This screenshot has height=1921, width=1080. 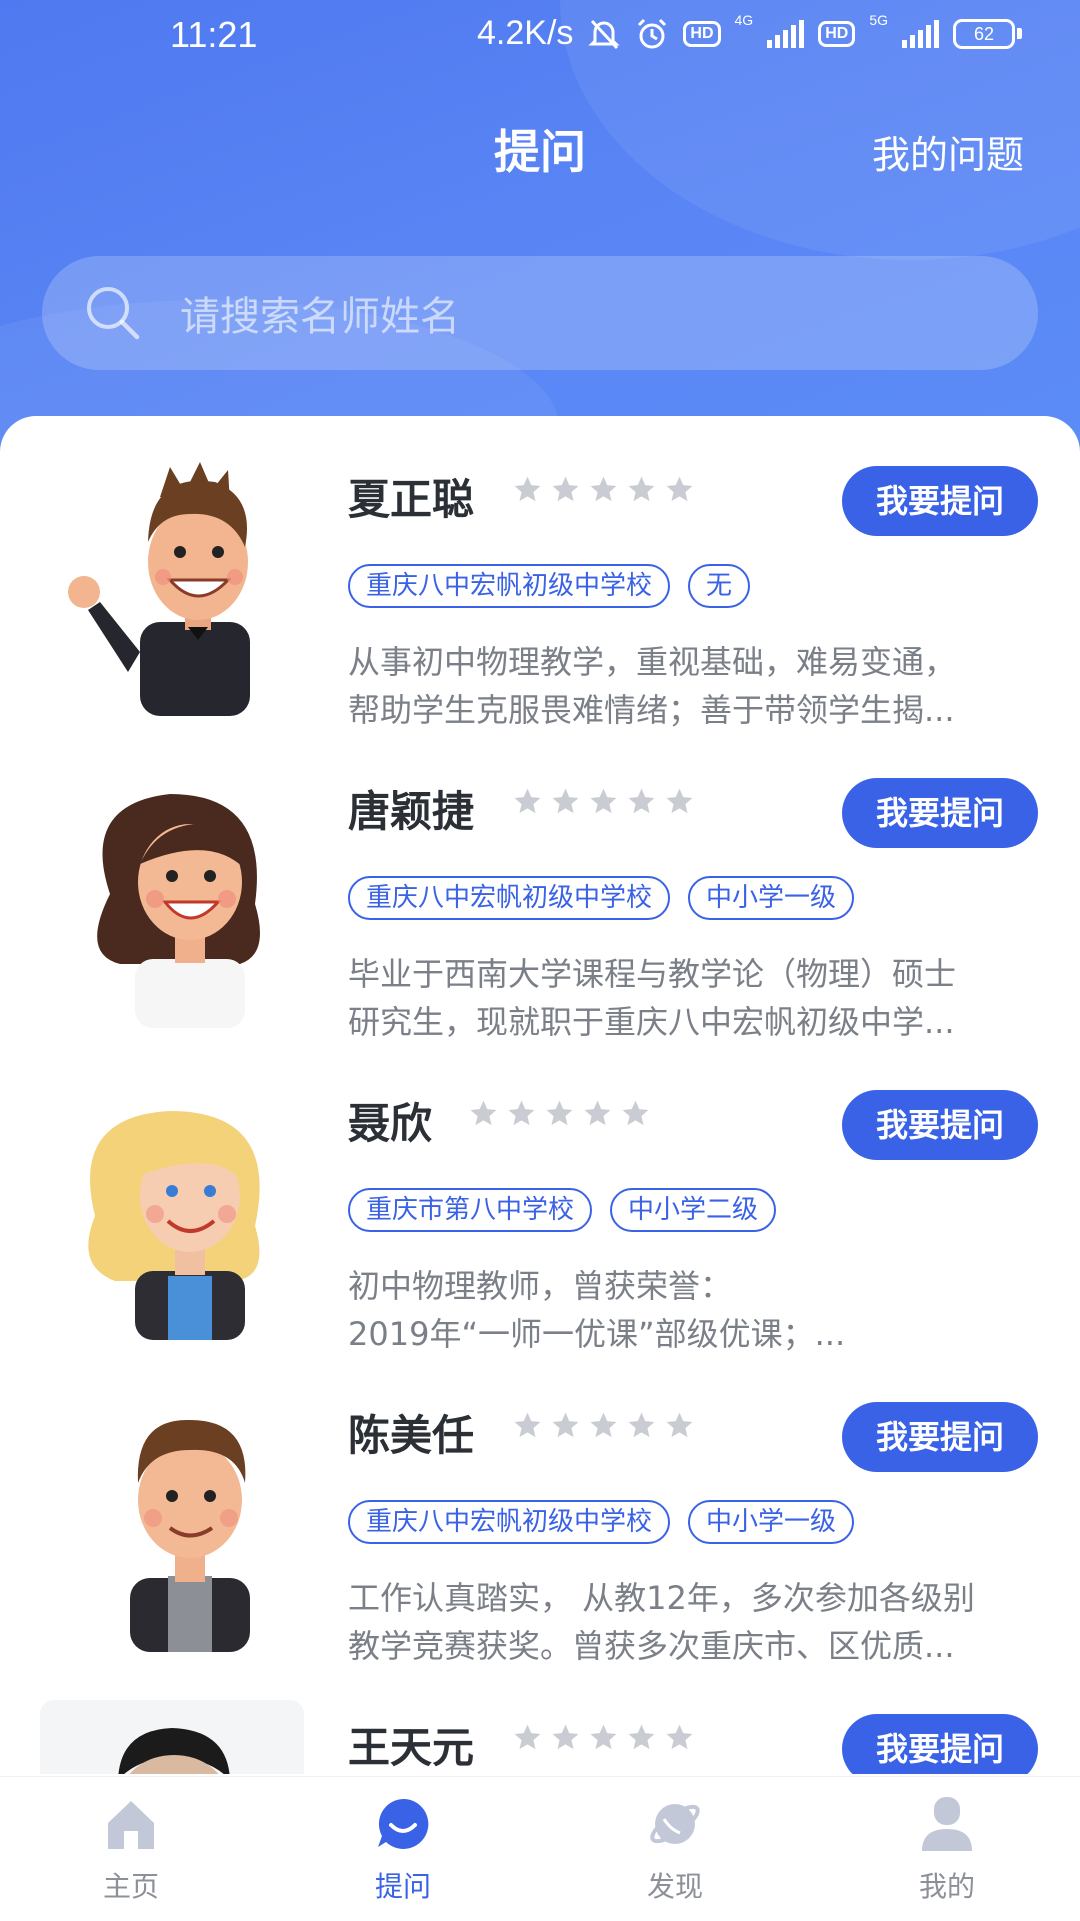 I want to click on search-icon, so click(x=113, y=313).